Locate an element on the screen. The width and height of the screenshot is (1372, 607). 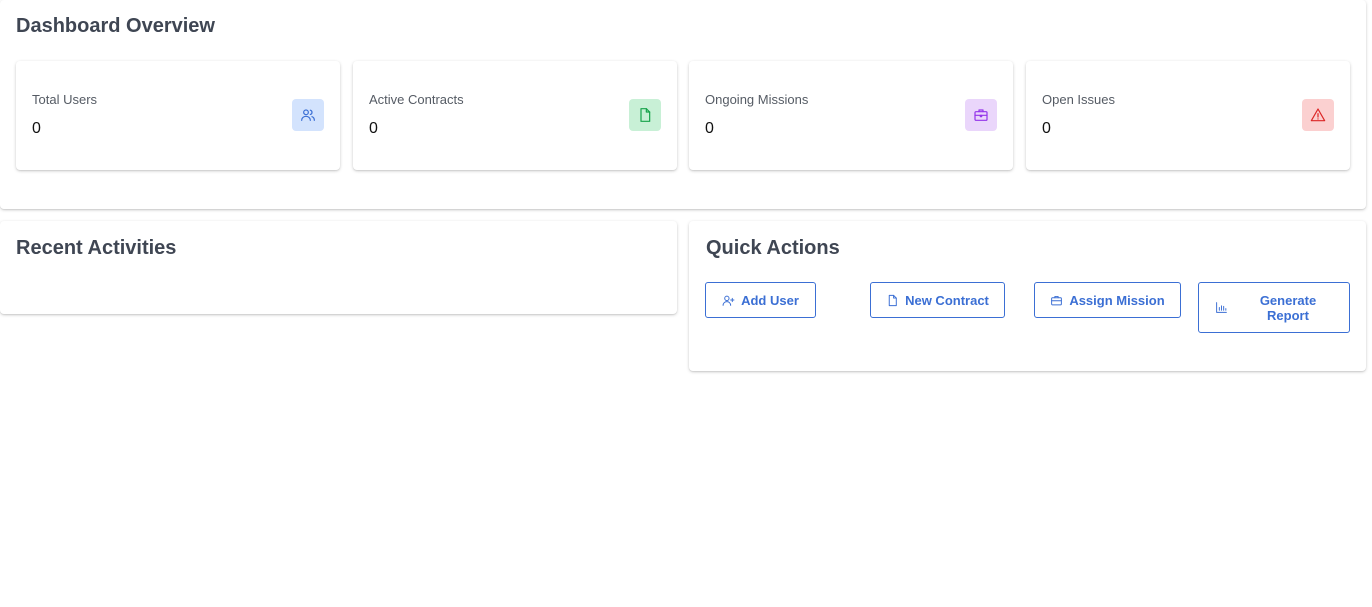
new-contract-button: New Contract is located at coordinates (937, 300).